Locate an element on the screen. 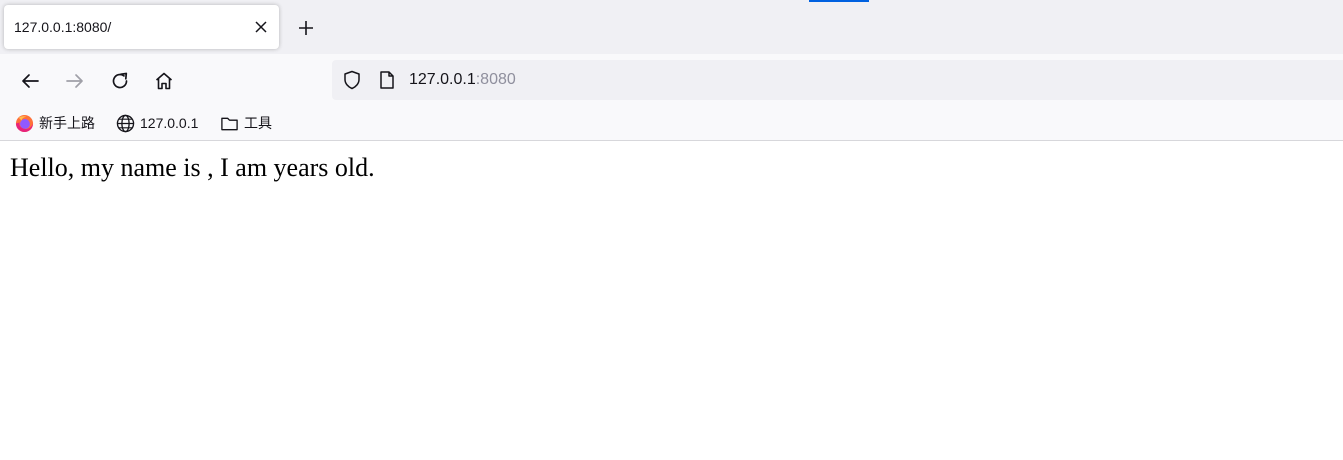  arrow-left-icon is located at coordinates (30, 81).